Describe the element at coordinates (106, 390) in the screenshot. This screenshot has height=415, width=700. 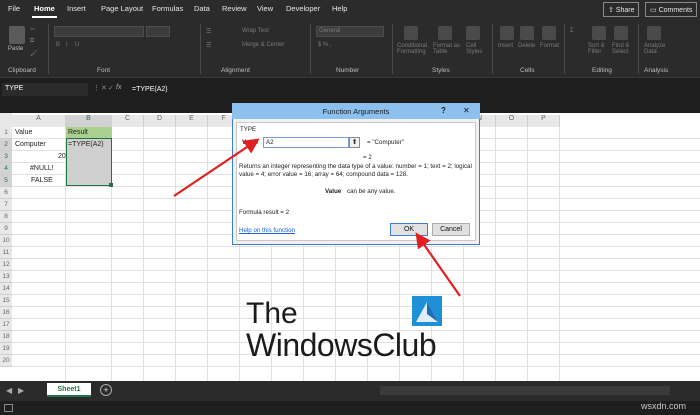
I see `add-sheet-icon: +` at that location.